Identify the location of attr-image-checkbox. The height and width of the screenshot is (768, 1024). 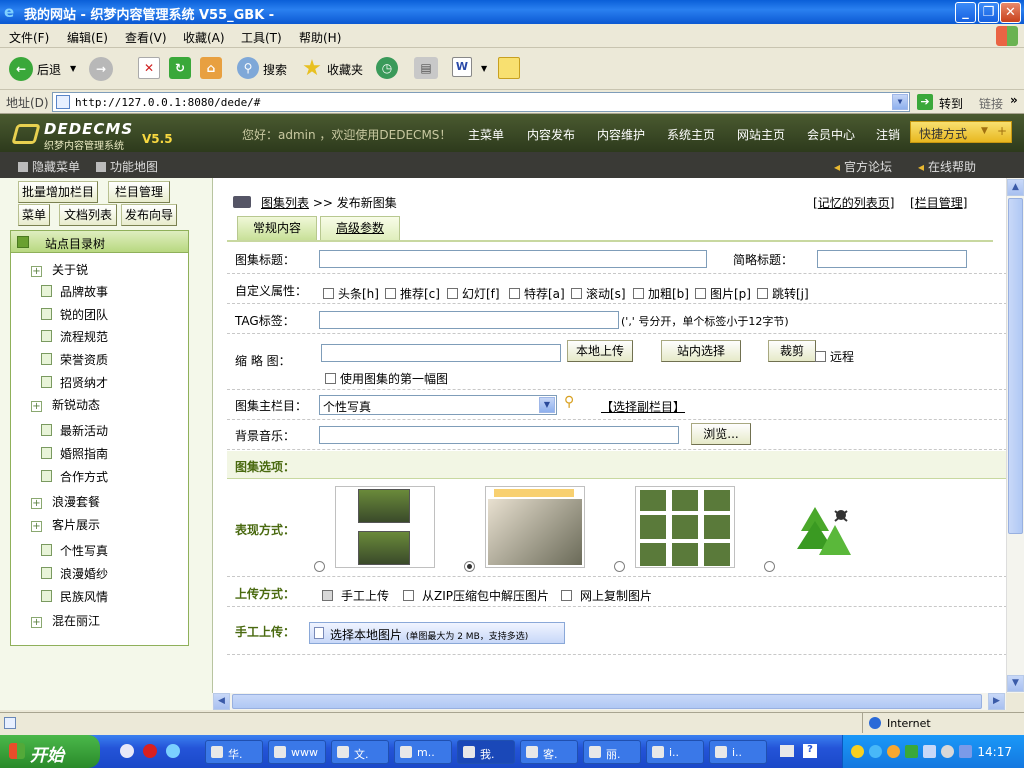
(700, 293).